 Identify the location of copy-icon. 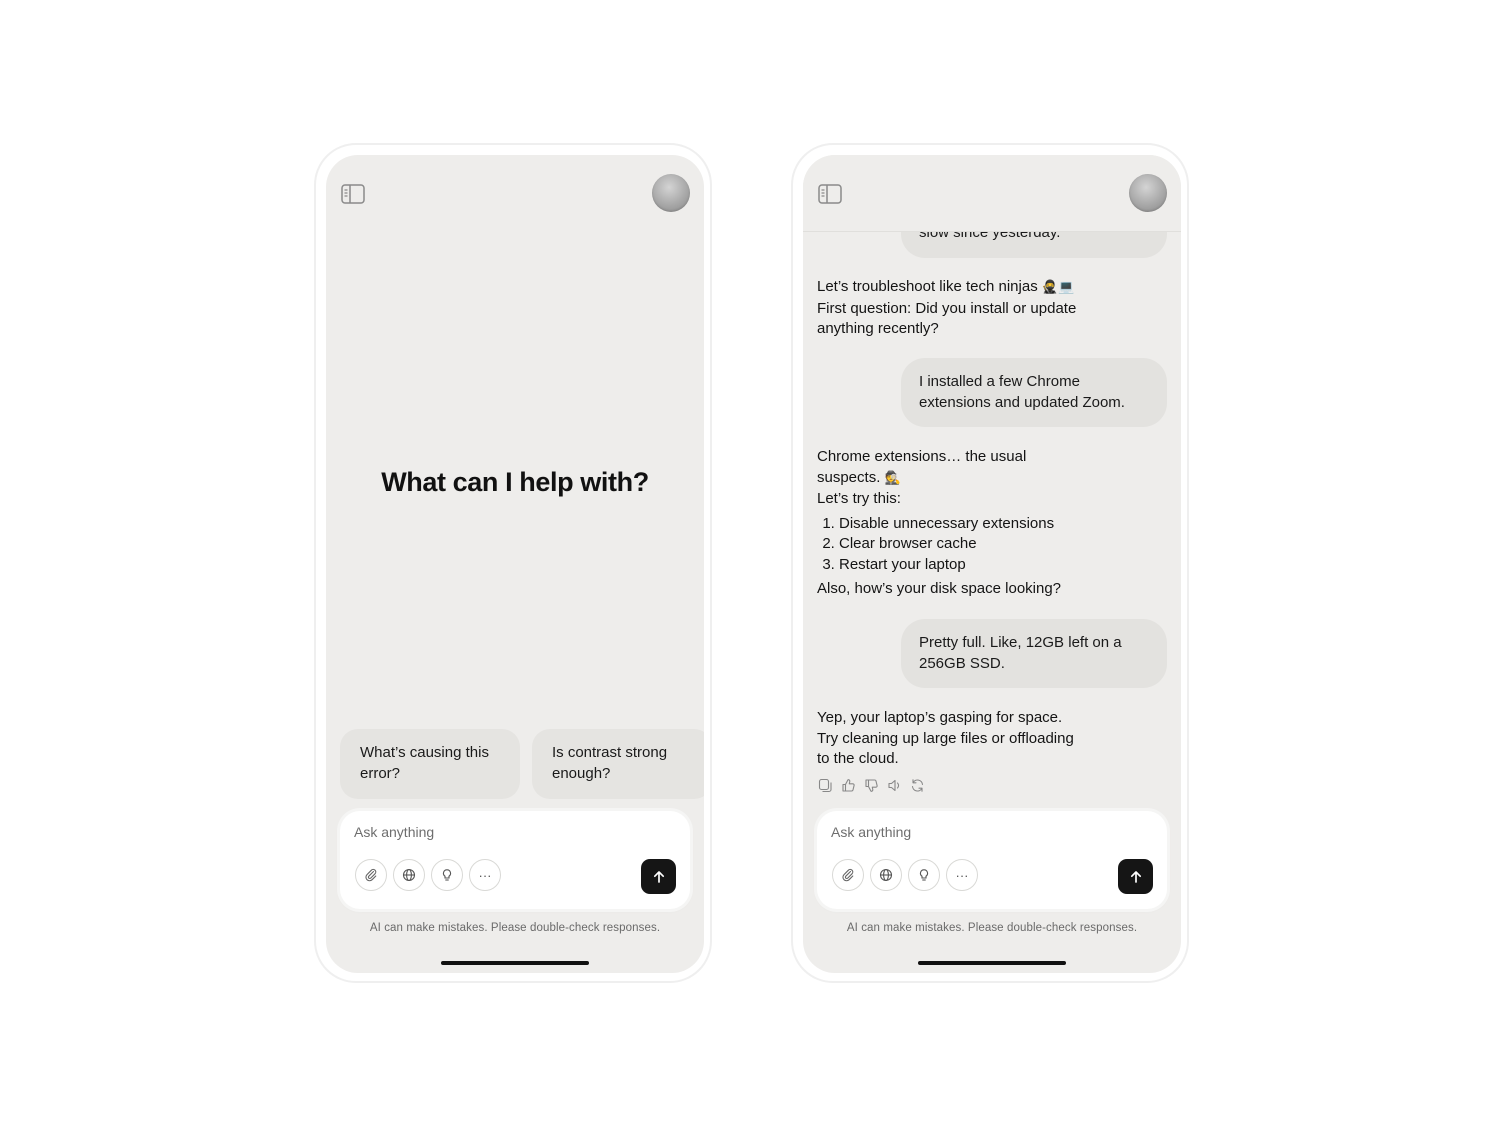
(825, 785).